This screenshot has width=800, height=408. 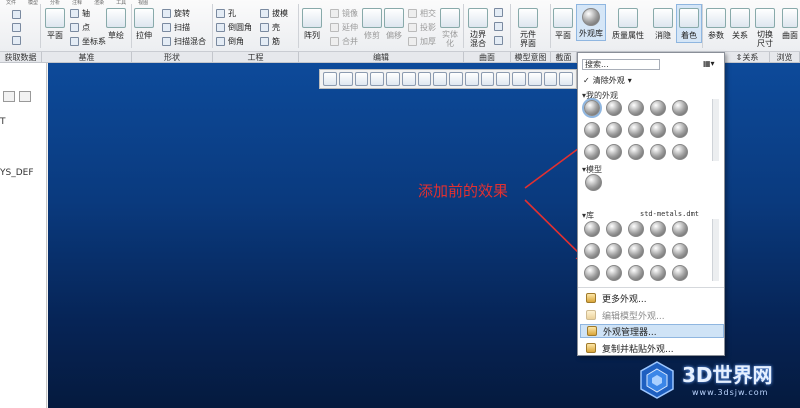 I want to click on section-library: ▾库, so click(x=588, y=215).